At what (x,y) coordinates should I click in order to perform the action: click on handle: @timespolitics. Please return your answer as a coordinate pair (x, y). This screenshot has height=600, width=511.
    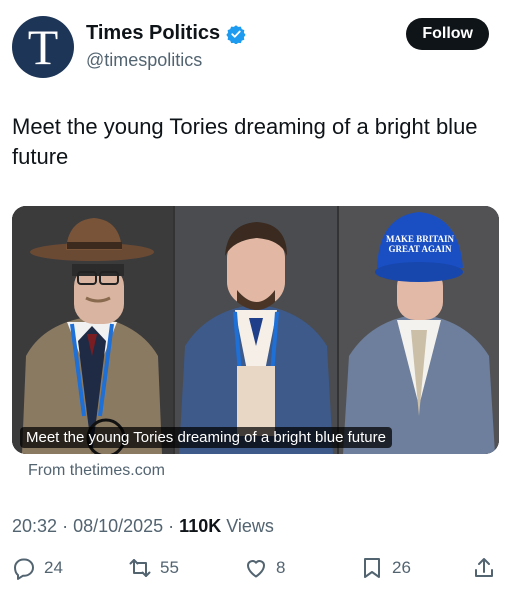
    Looking at the image, I should click on (144, 60).